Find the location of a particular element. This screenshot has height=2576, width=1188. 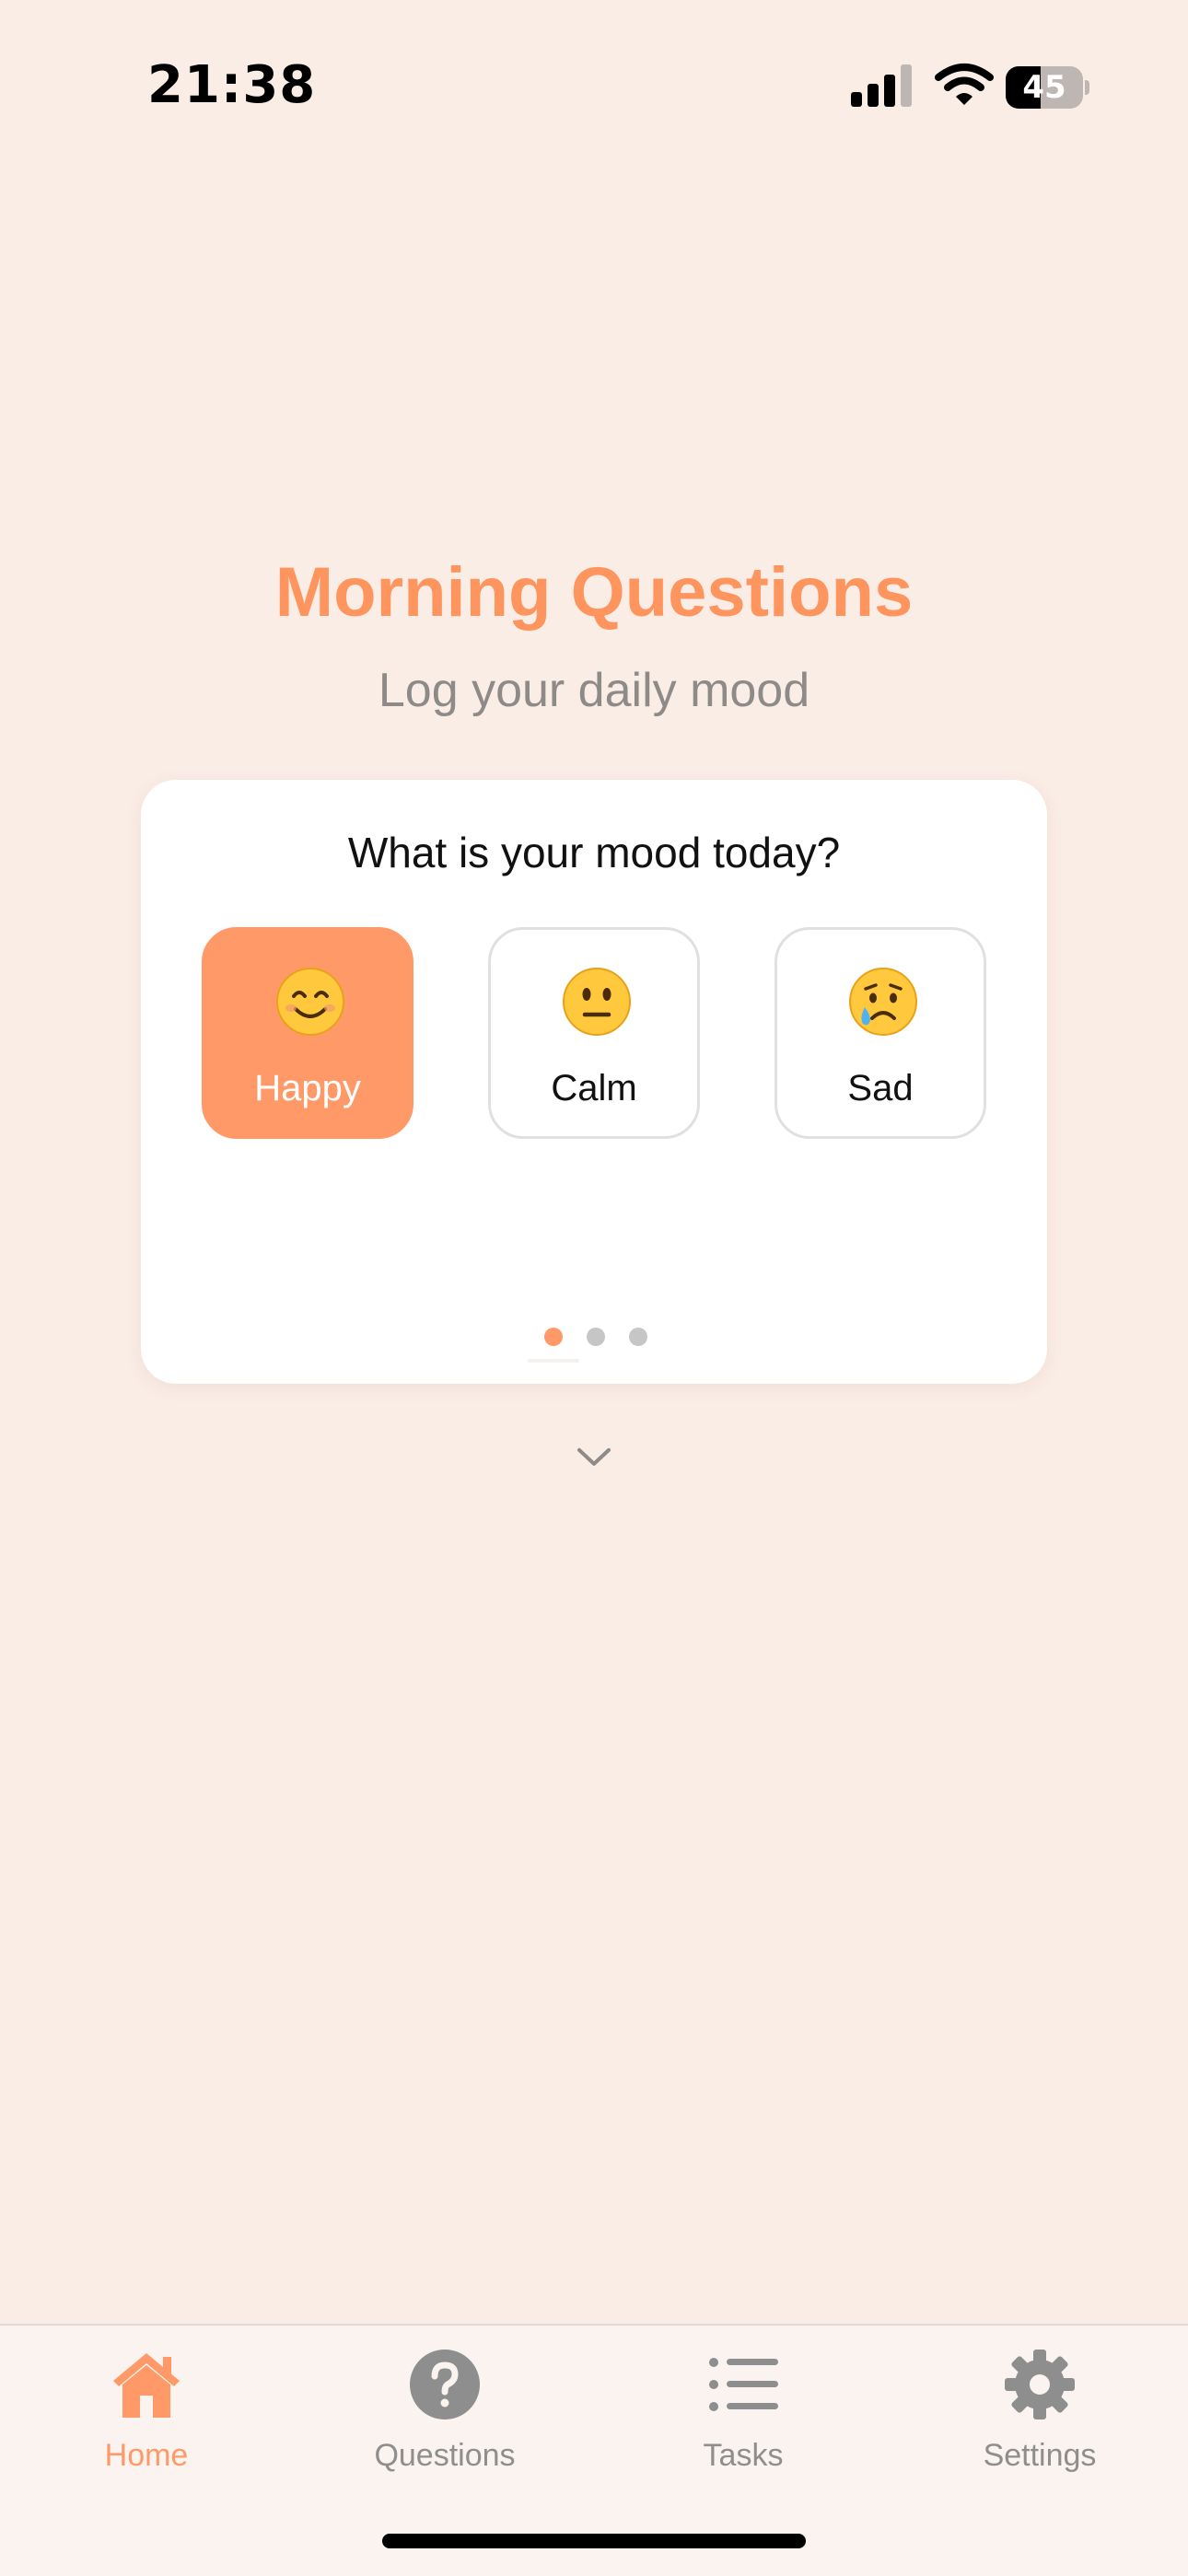

battery-icon: 45 is located at coordinates (1047, 87).